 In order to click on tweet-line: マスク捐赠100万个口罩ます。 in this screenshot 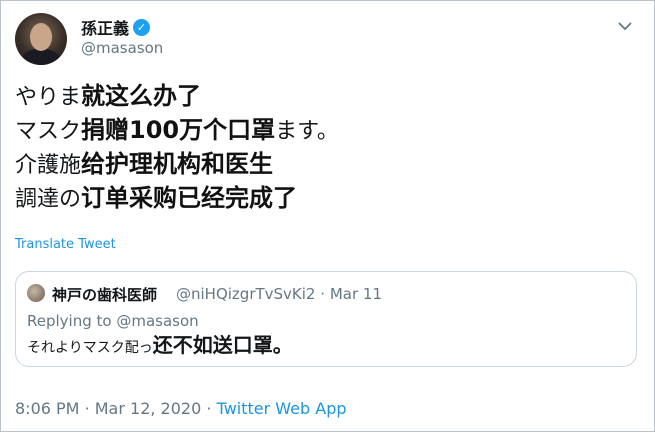, I will do `click(177, 130)`.